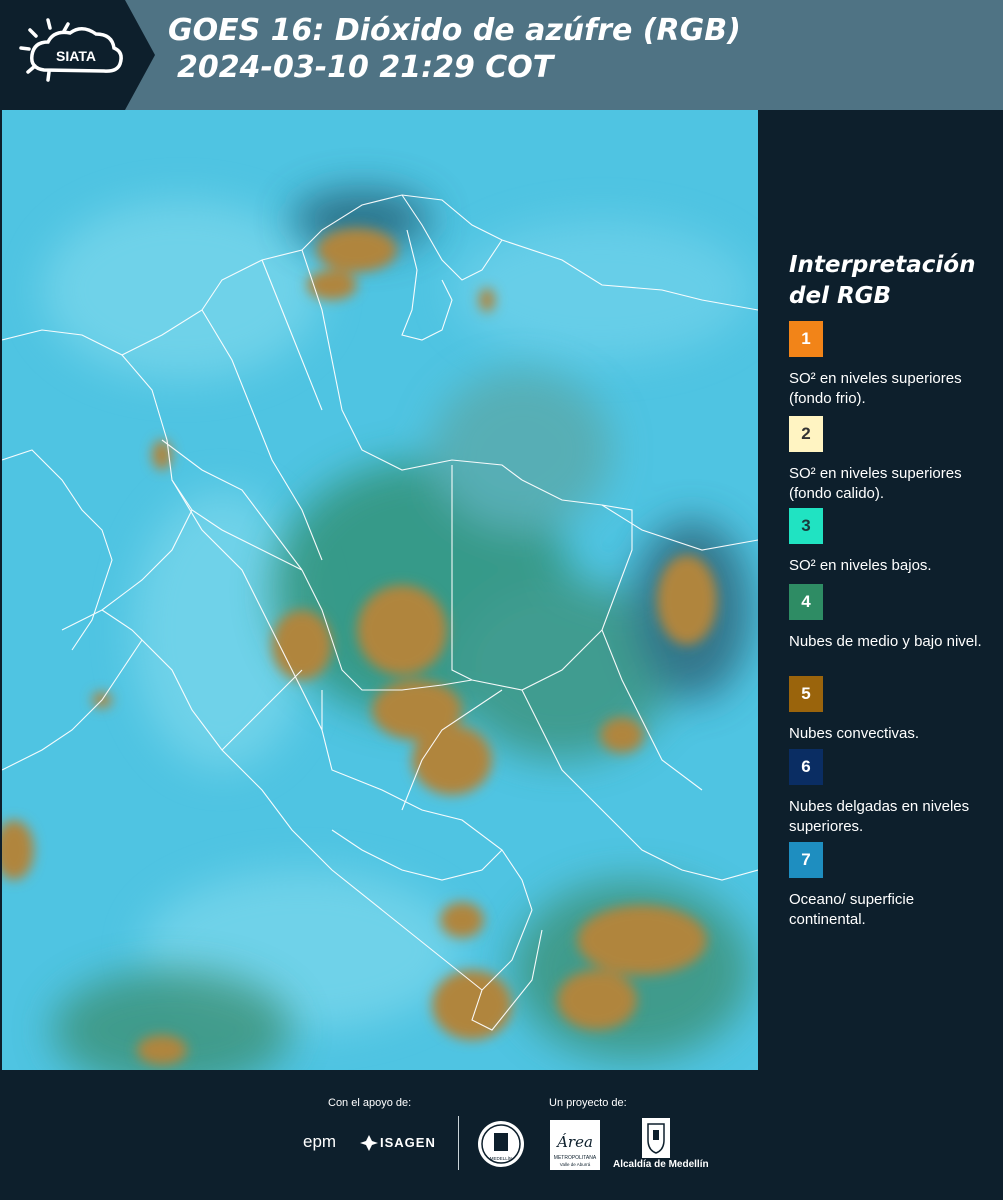  Describe the element at coordinates (454, 30) in the screenshot. I see `title-line-1: GOES 16: Dióxido de azúfre (RGB)` at that location.